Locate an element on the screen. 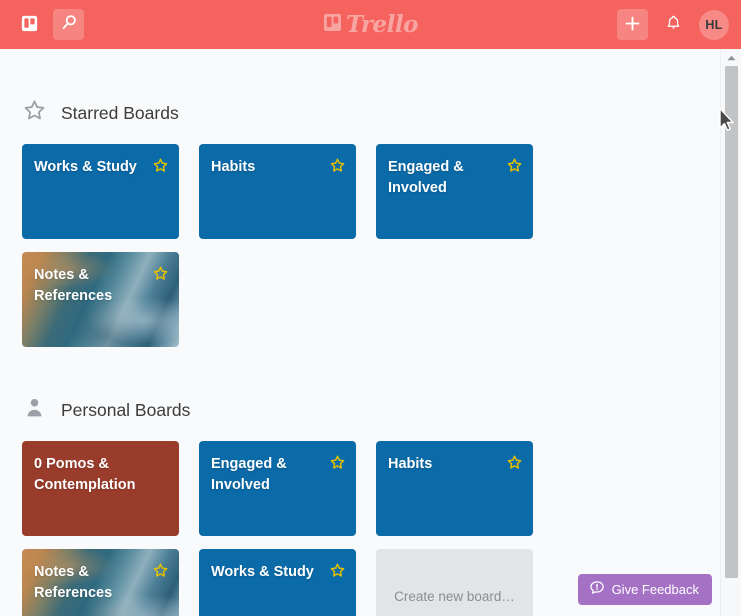 Image resolution: width=741 pixels, height=616 pixels. scroll-up-button is located at coordinates (731, 57).